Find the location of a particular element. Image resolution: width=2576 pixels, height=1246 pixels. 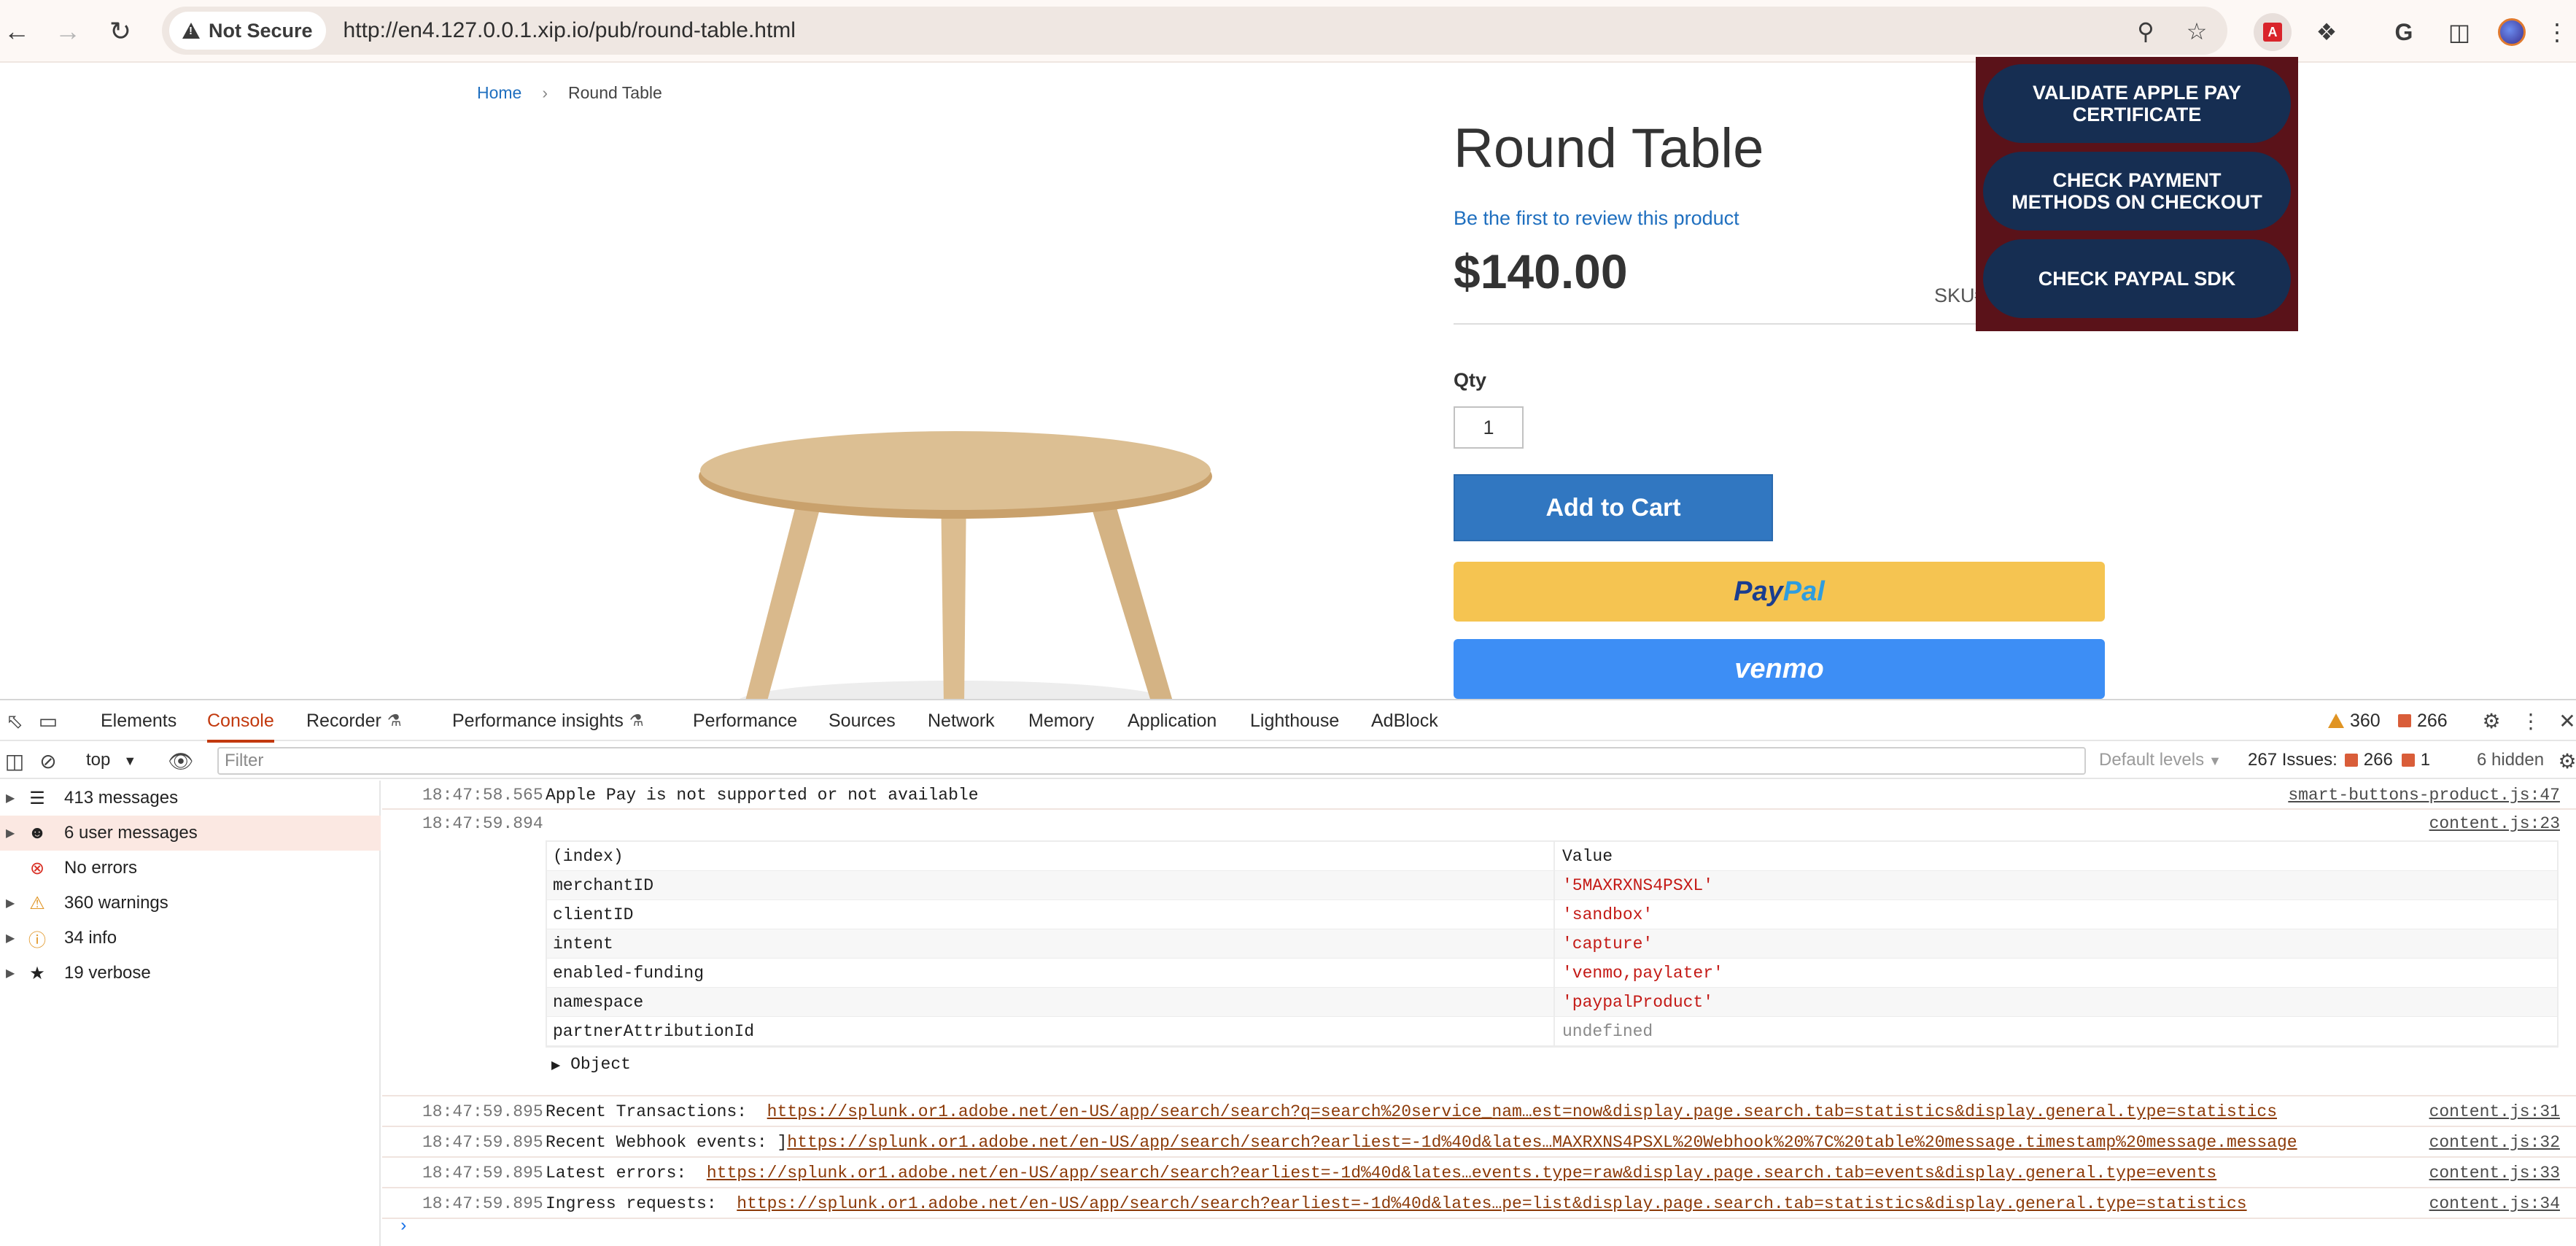

menu-kebab-icon: ⋮ is located at coordinates (2557, 32).